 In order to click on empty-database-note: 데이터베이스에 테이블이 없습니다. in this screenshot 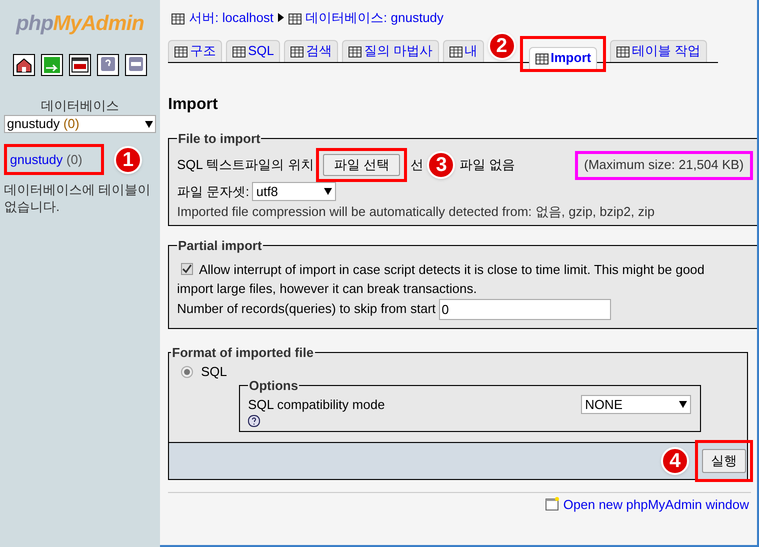, I will do `click(78, 198)`.